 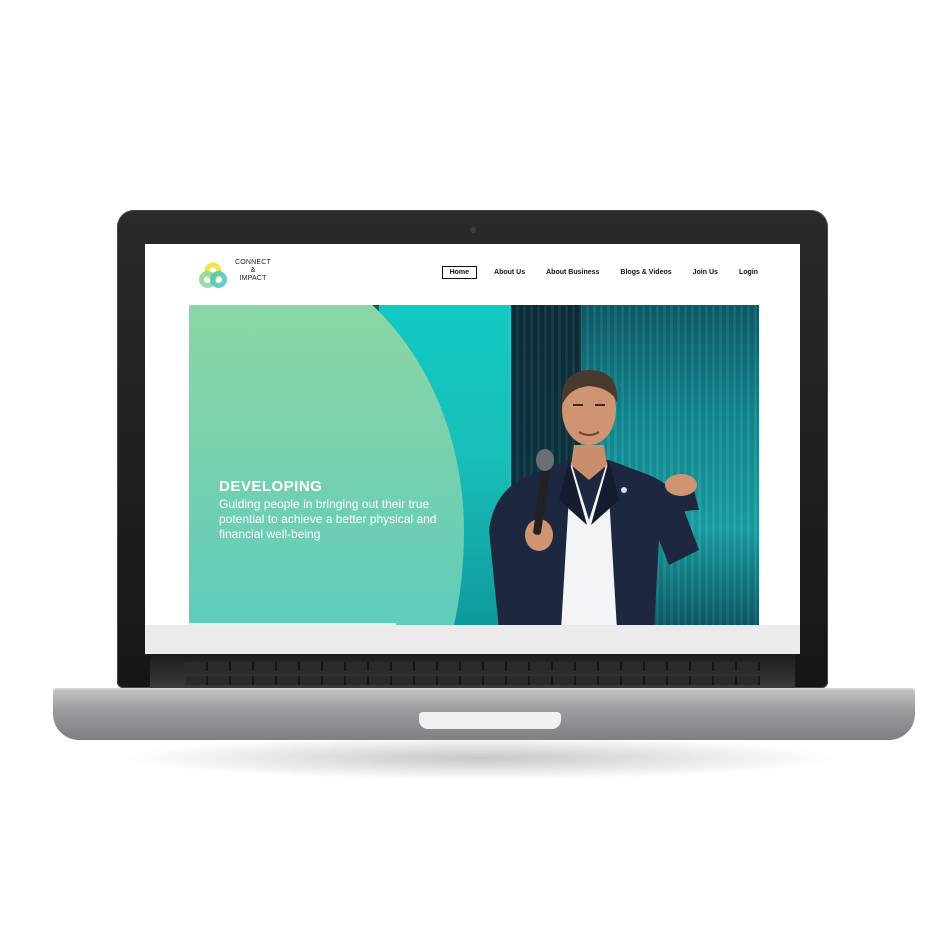 What do you see at coordinates (473, 230) in the screenshot?
I see `webcam-icon` at bounding box center [473, 230].